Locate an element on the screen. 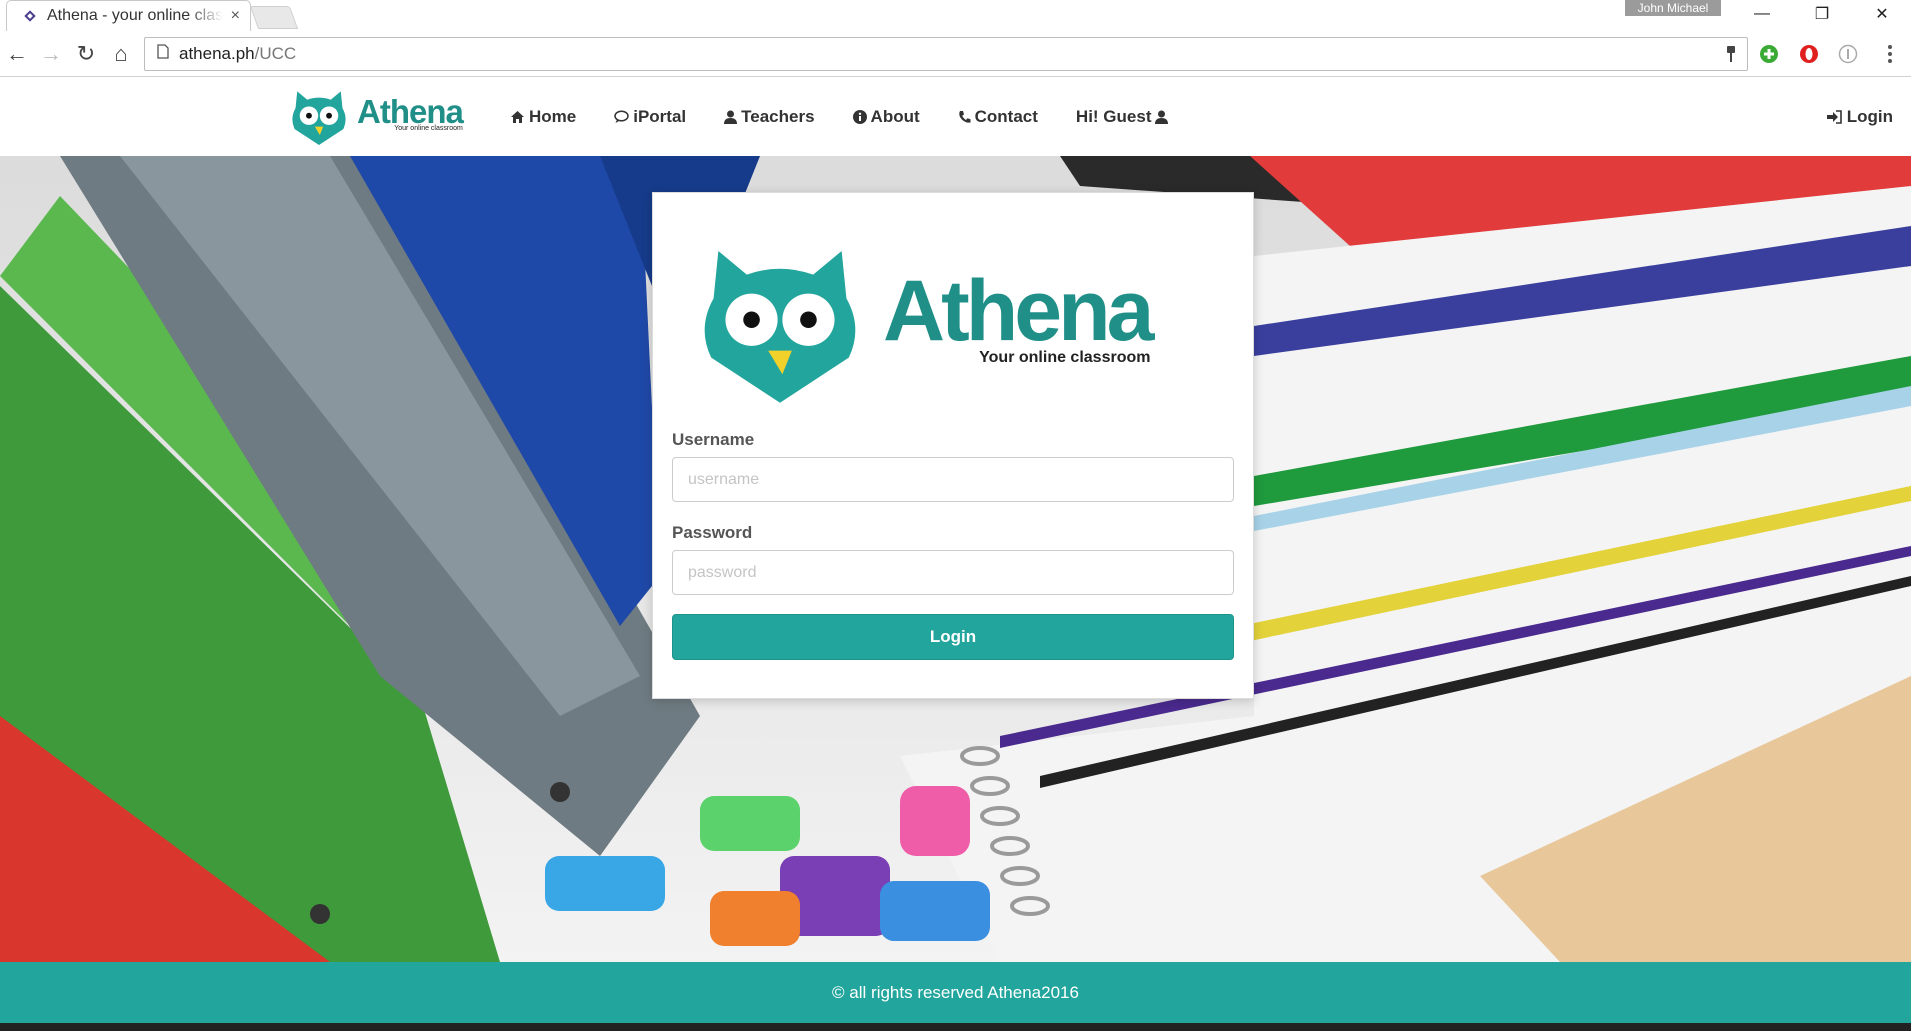 The image size is (1911, 1031). favicon-icon is located at coordinates (30, 16).